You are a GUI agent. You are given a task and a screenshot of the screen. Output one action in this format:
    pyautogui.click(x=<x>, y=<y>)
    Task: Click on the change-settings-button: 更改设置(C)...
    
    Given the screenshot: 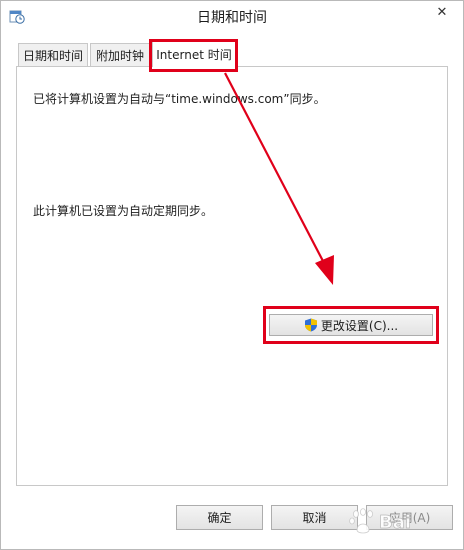 What is the action you would take?
    pyautogui.click(x=351, y=325)
    